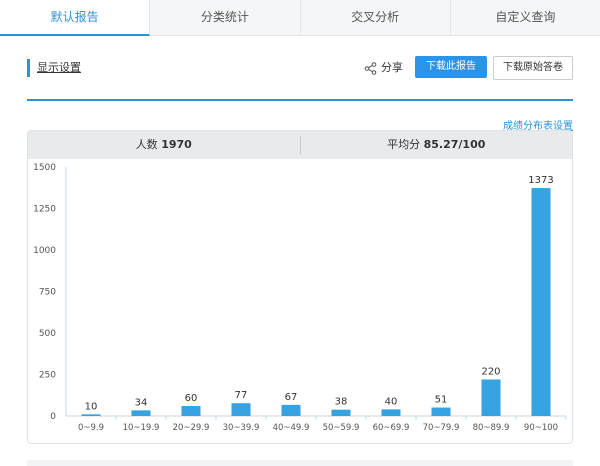  Describe the element at coordinates (300, 463) in the screenshot. I see `next-section-edge` at that location.